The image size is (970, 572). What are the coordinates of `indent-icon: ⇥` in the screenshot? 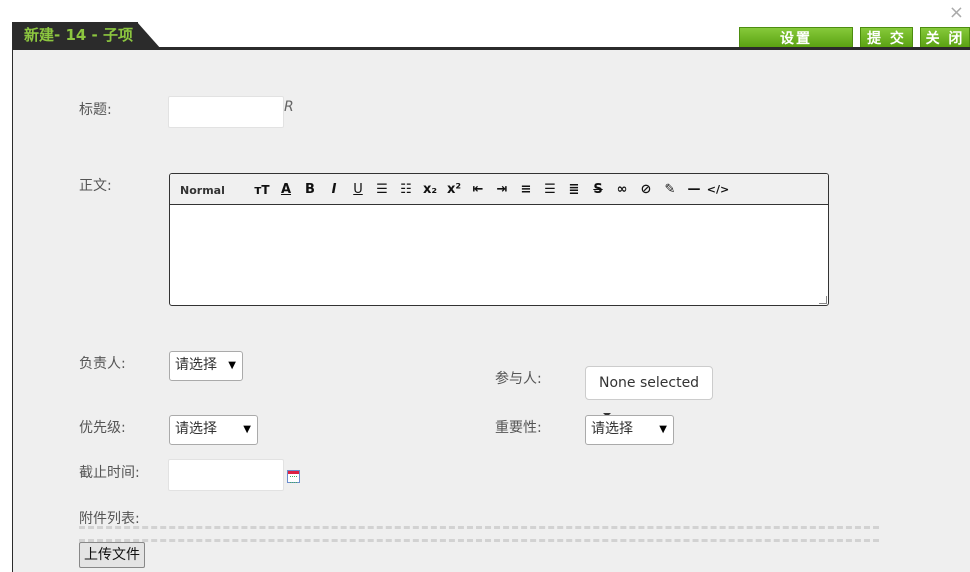 It's located at (502, 190).